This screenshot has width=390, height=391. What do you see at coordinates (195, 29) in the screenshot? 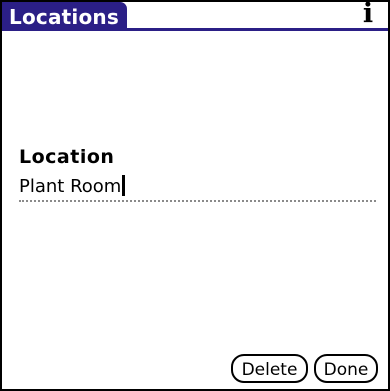
I see `title-underline` at bounding box center [195, 29].